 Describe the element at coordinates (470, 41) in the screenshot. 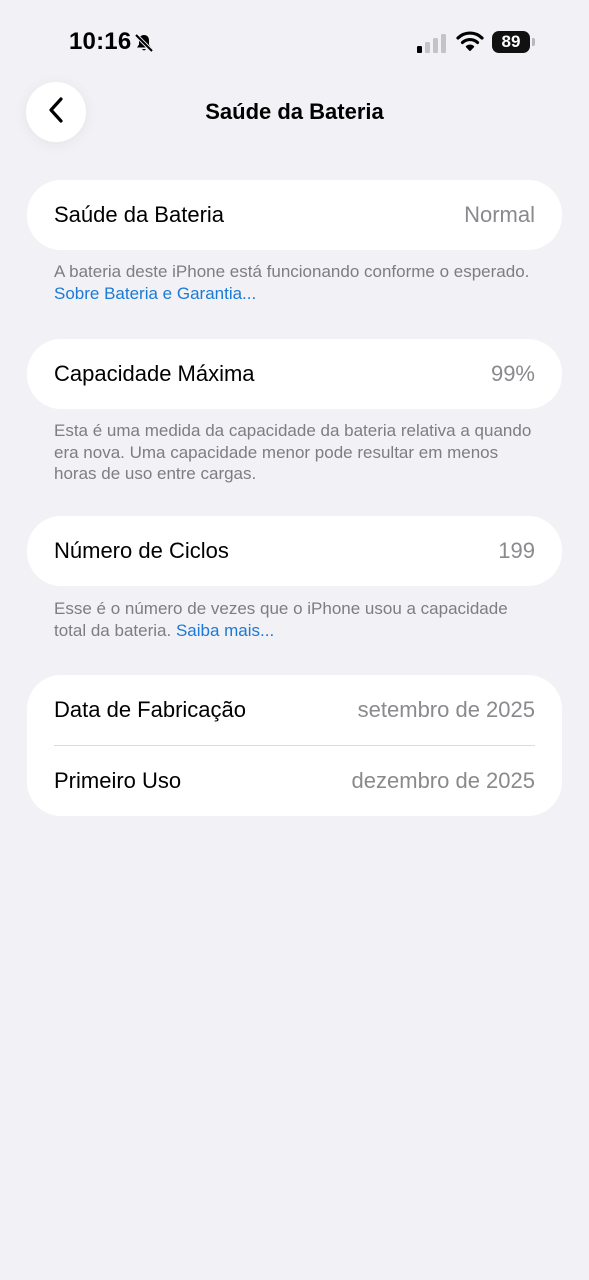

I see `wifi-icon` at that location.